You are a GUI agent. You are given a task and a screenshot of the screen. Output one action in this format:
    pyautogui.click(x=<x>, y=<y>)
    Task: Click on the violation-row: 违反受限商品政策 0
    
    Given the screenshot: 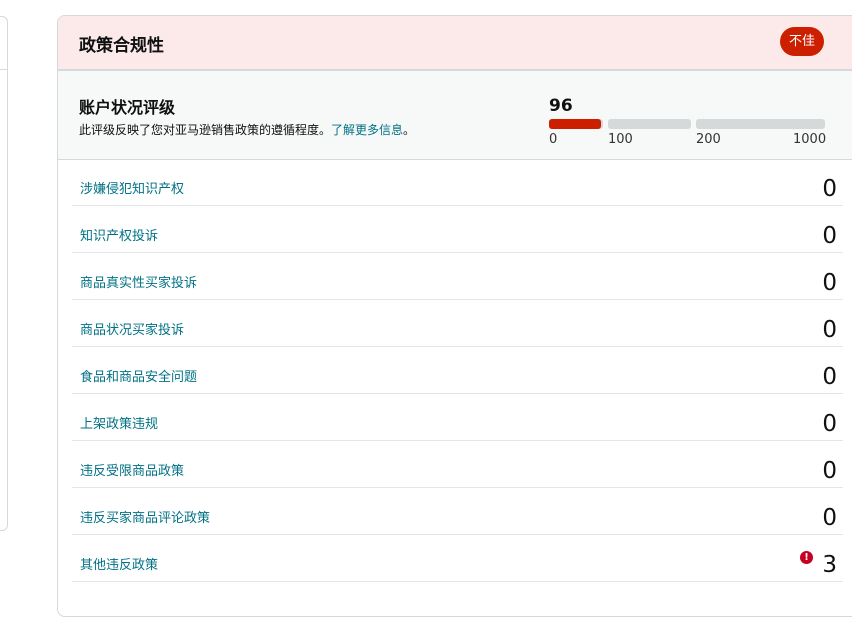 What is the action you would take?
    pyautogui.click(x=457, y=464)
    